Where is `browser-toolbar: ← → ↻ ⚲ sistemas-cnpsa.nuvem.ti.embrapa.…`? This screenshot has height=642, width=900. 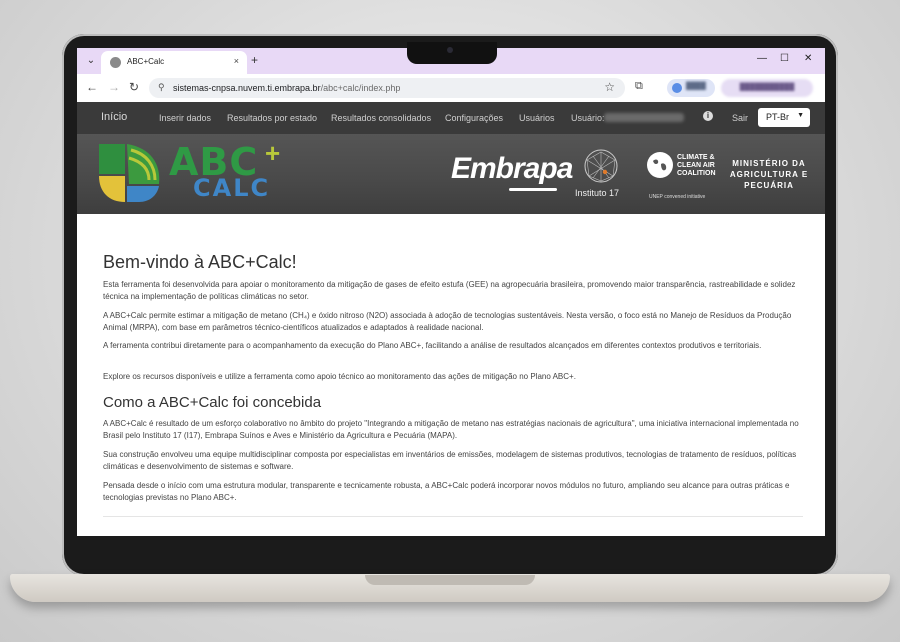 browser-toolbar: ← → ↻ ⚲ sistemas-cnpsa.nuvem.ti.embrapa.… is located at coordinates (451, 88).